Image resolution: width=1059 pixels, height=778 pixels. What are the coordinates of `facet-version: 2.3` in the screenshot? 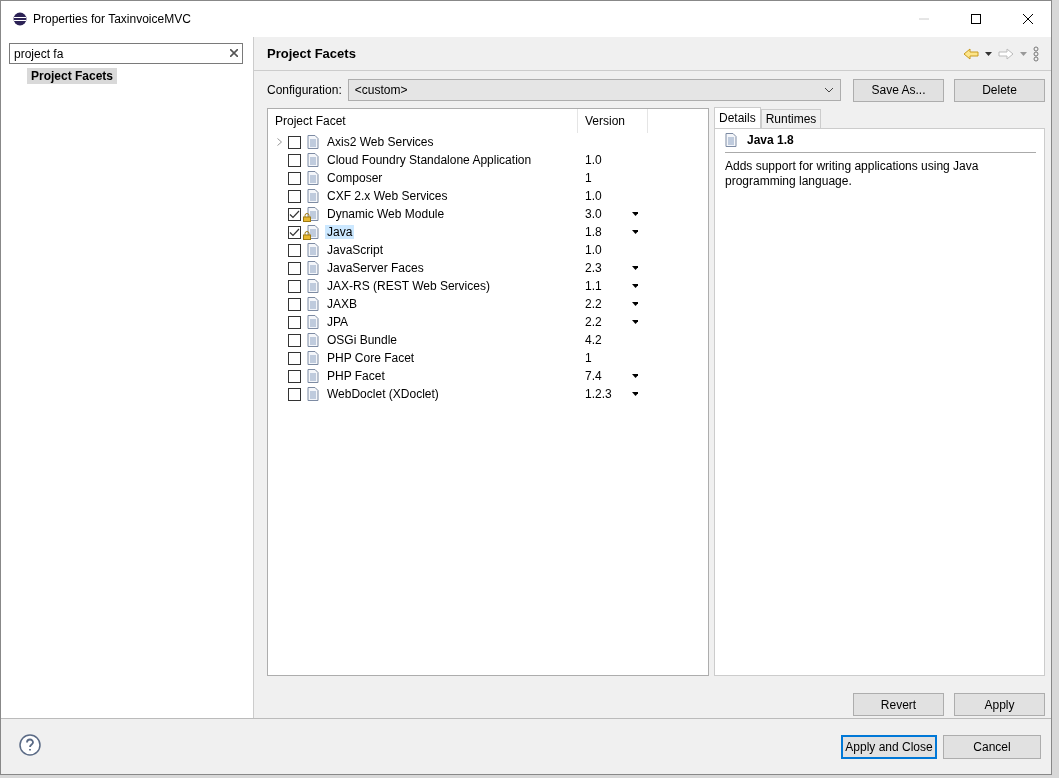 It's located at (593, 268).